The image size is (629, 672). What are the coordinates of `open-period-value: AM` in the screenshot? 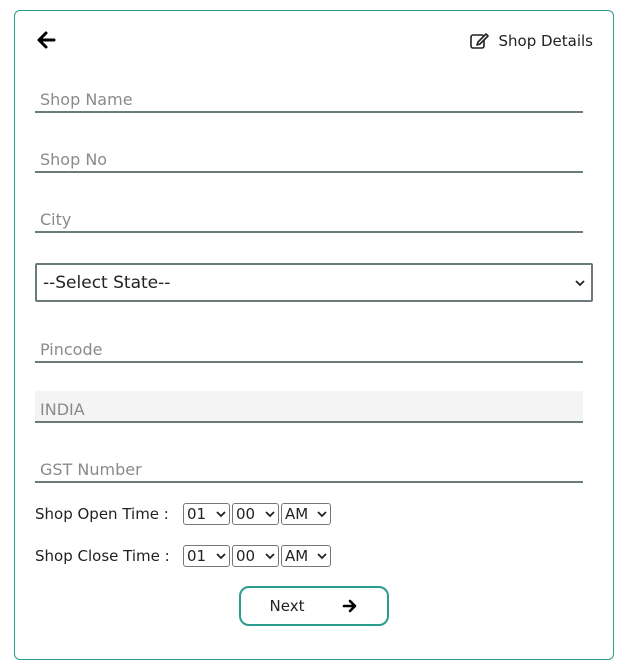 It's located at (297, 514).